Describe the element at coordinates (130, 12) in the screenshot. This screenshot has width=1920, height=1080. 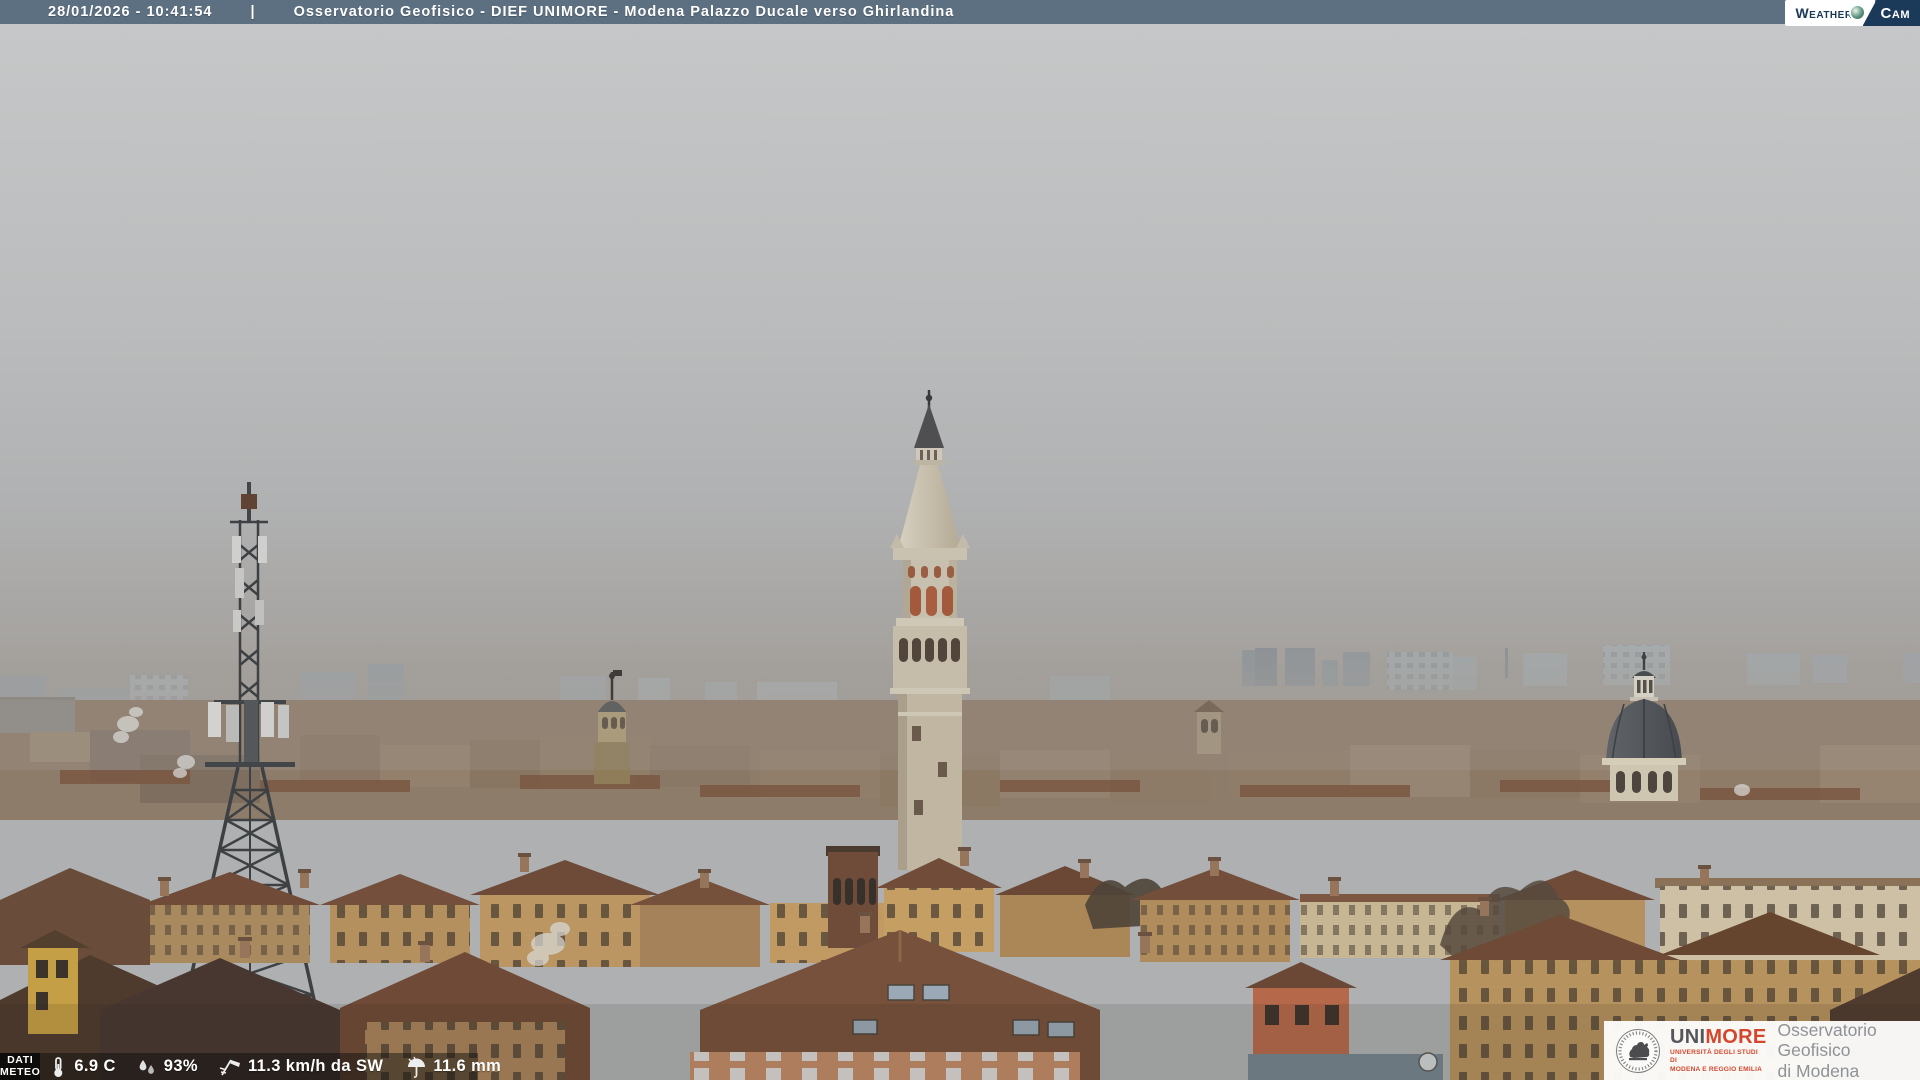
I see `datetime-label: 28/01/2026 - 10:41:54` at that location.